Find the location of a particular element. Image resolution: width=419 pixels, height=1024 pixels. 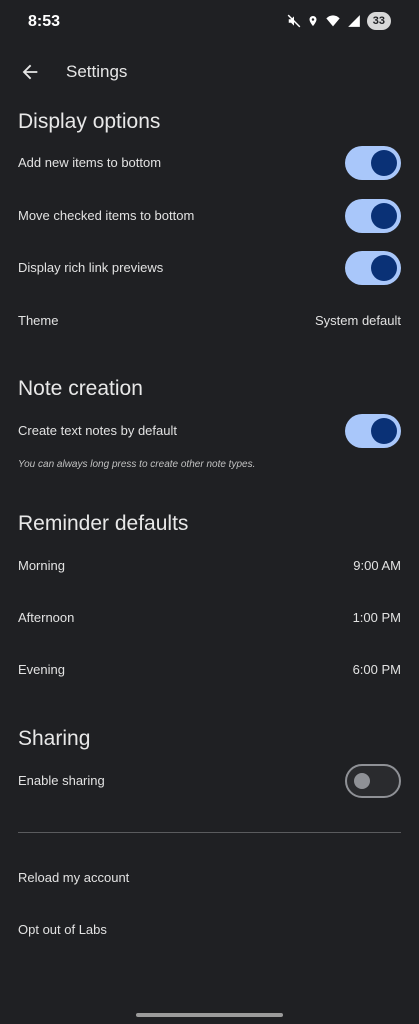

page-title: Settings is located at coordinates (97, 71).